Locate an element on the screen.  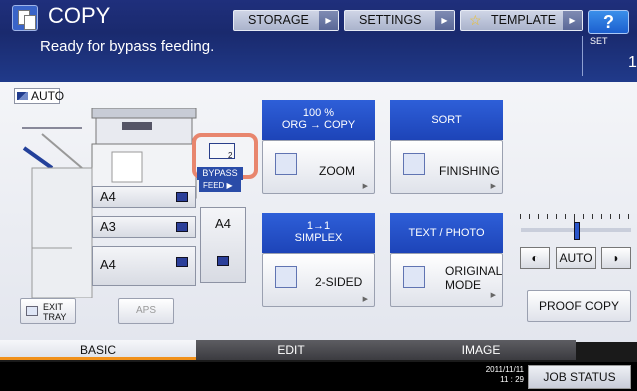
feed-label: FEED ▶ is located at coordinates (220, 186).